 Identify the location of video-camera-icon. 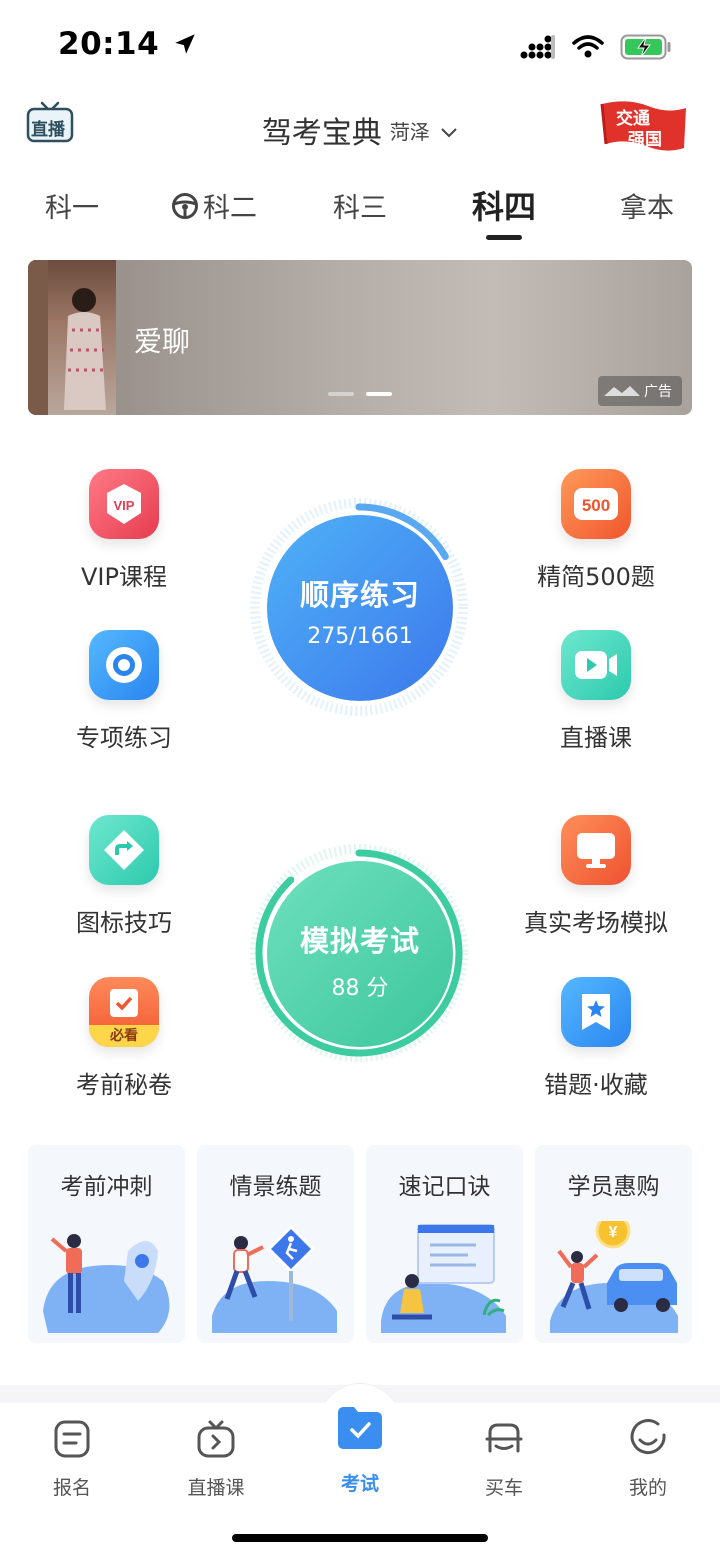
(596, 665).